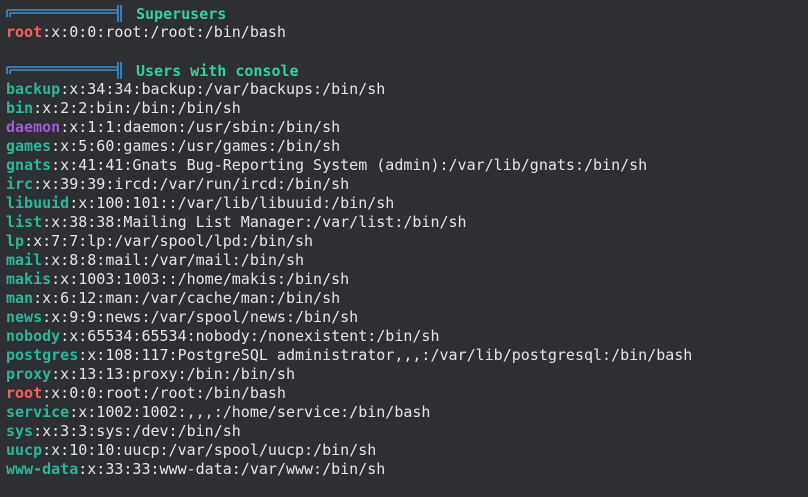  I want to click on username: libuuid, so click(38, 203).